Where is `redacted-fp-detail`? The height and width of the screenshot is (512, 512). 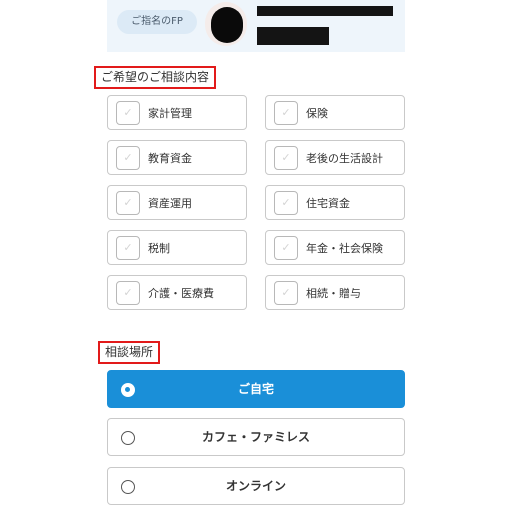 redacted-fp-detail is located at coordinates (293, 36).